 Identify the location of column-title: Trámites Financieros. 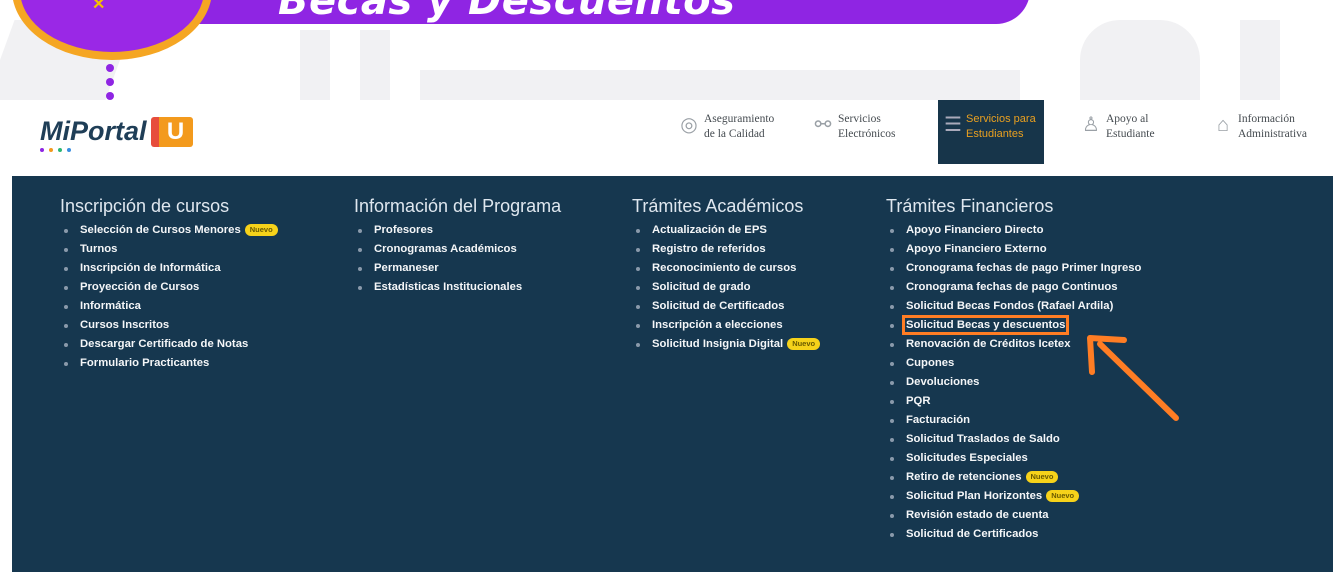
(970, 206).